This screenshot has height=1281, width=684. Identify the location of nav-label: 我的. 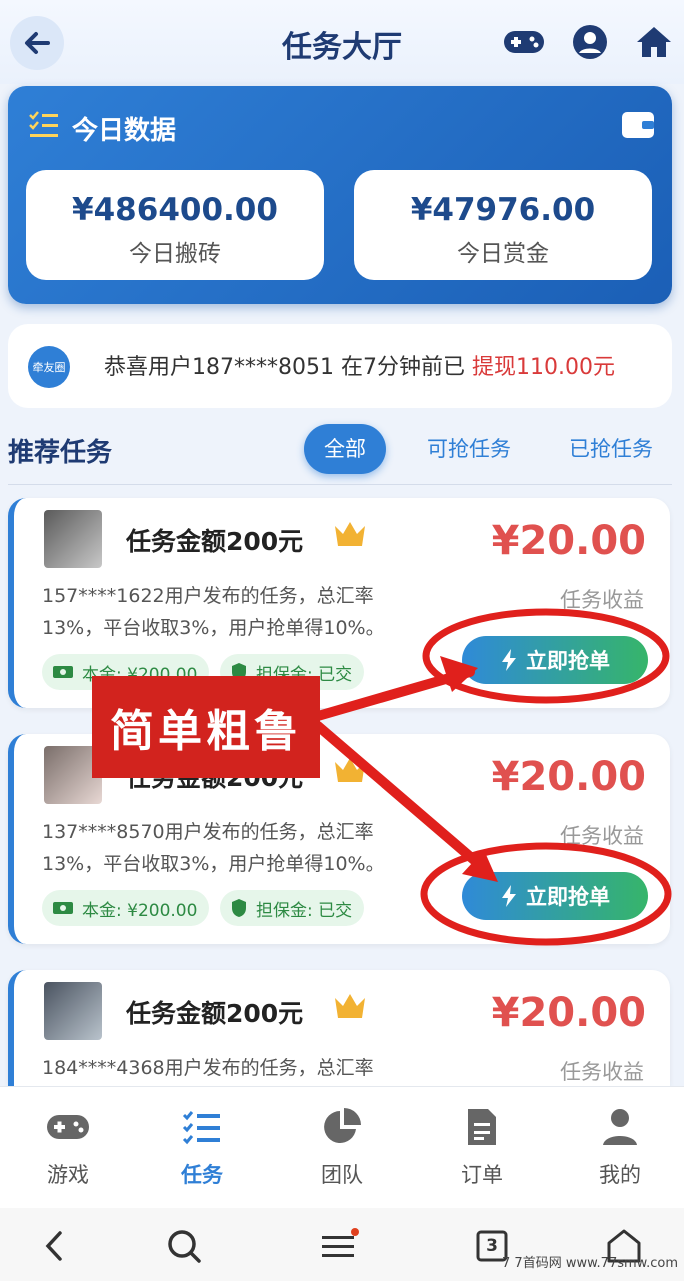
(620, 1175).